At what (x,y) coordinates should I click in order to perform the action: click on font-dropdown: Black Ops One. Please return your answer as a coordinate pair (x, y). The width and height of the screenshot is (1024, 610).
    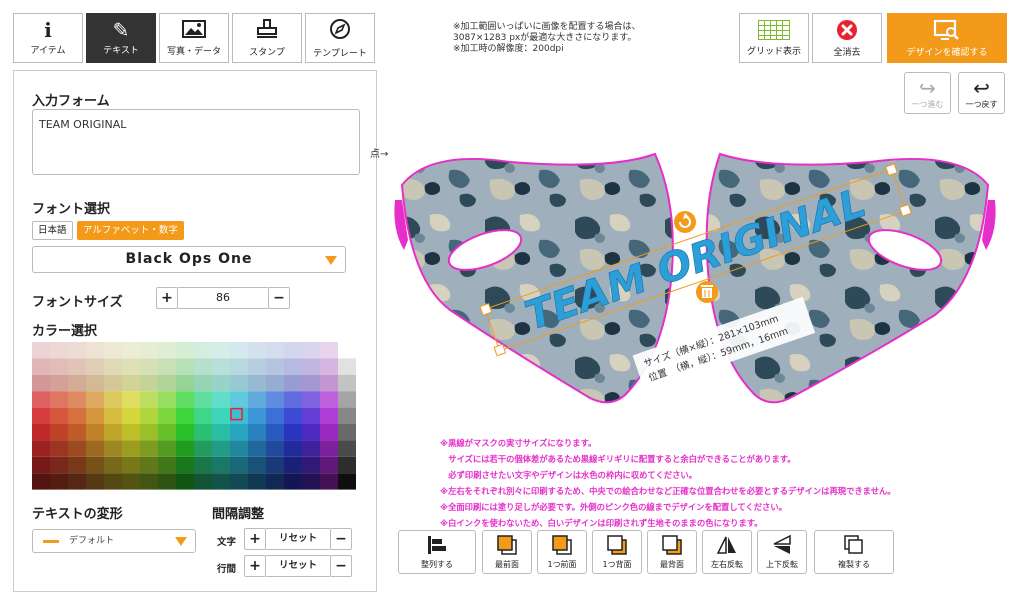
    Looking at the image, I should click on (189, 259).